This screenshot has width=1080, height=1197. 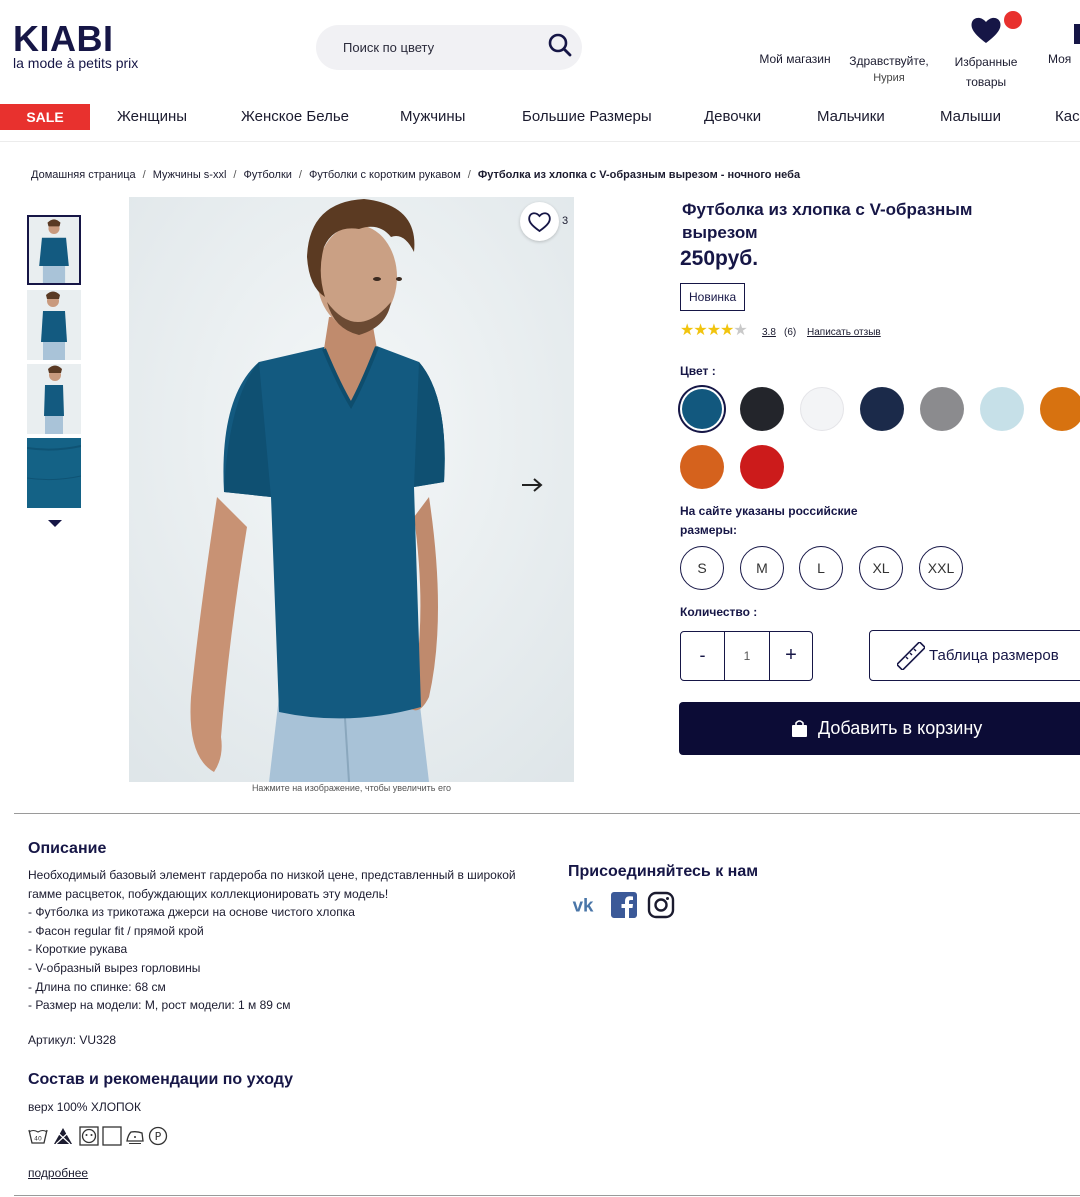 I want to click on next-image-arrow-icon, so click(x=532, y=485).